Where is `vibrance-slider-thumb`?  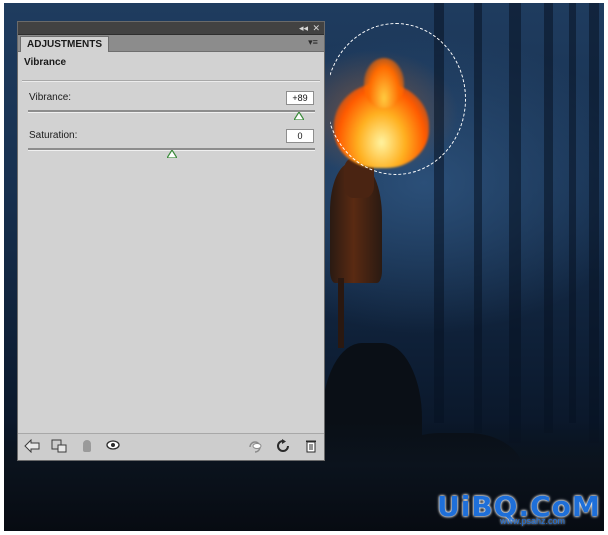 vibrance-slider-thumb is located at coordinates (299, 116).